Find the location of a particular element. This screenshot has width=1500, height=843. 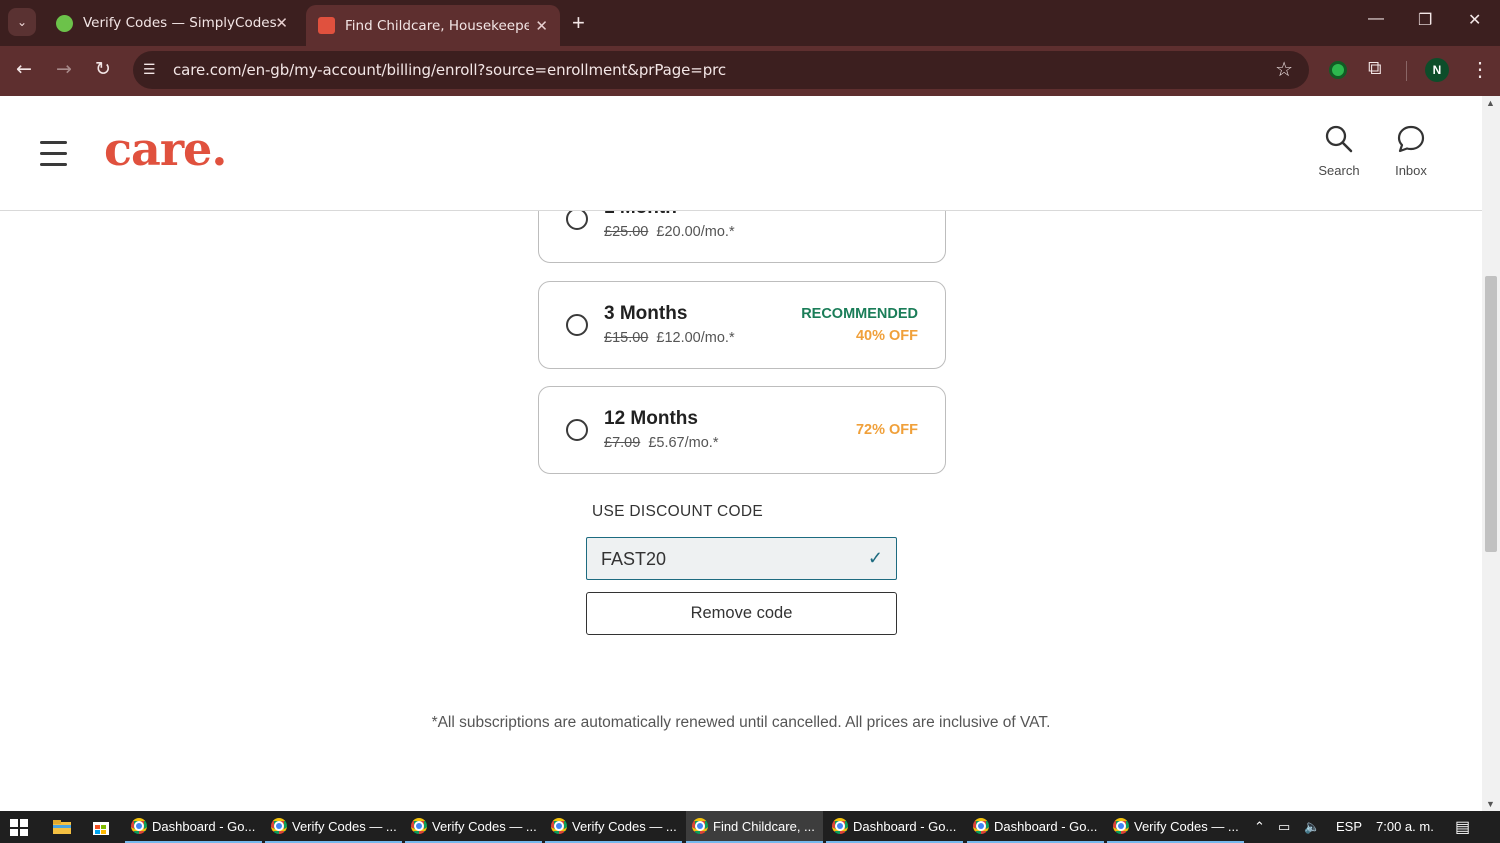

toolbar-divider is located at coordinates (1406, 71).